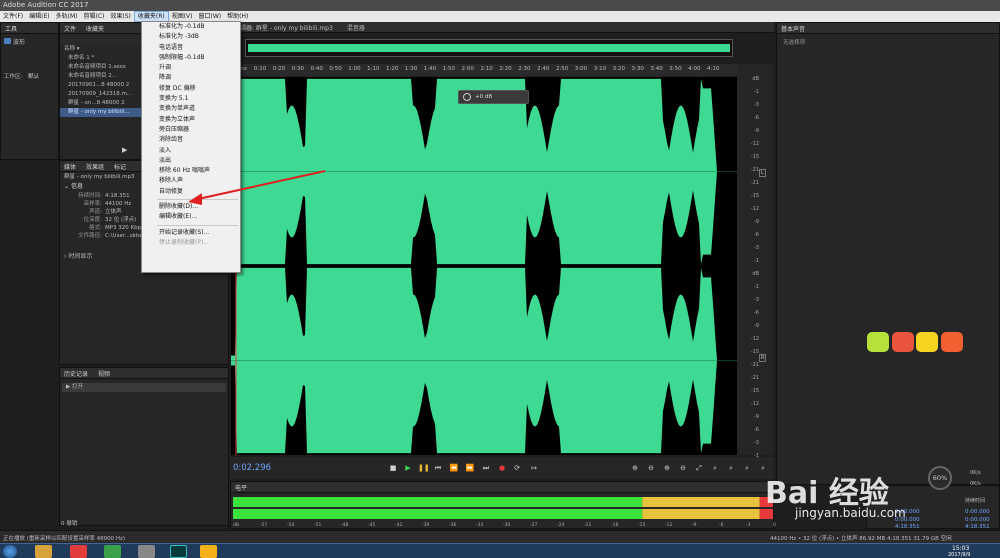 This screenshot has height=558, width=1000. I want to click on menu-item-convert-stereo: 变换为立体声, so click(191, 120).